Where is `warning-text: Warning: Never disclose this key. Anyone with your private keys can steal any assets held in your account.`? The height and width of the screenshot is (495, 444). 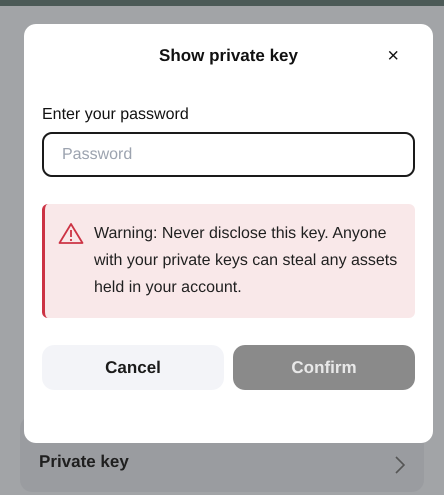 warning-text: Warning: Never disclose this key. Anyone with your private keys can steal any assets held in your account. is located at coordinates (246, 261).